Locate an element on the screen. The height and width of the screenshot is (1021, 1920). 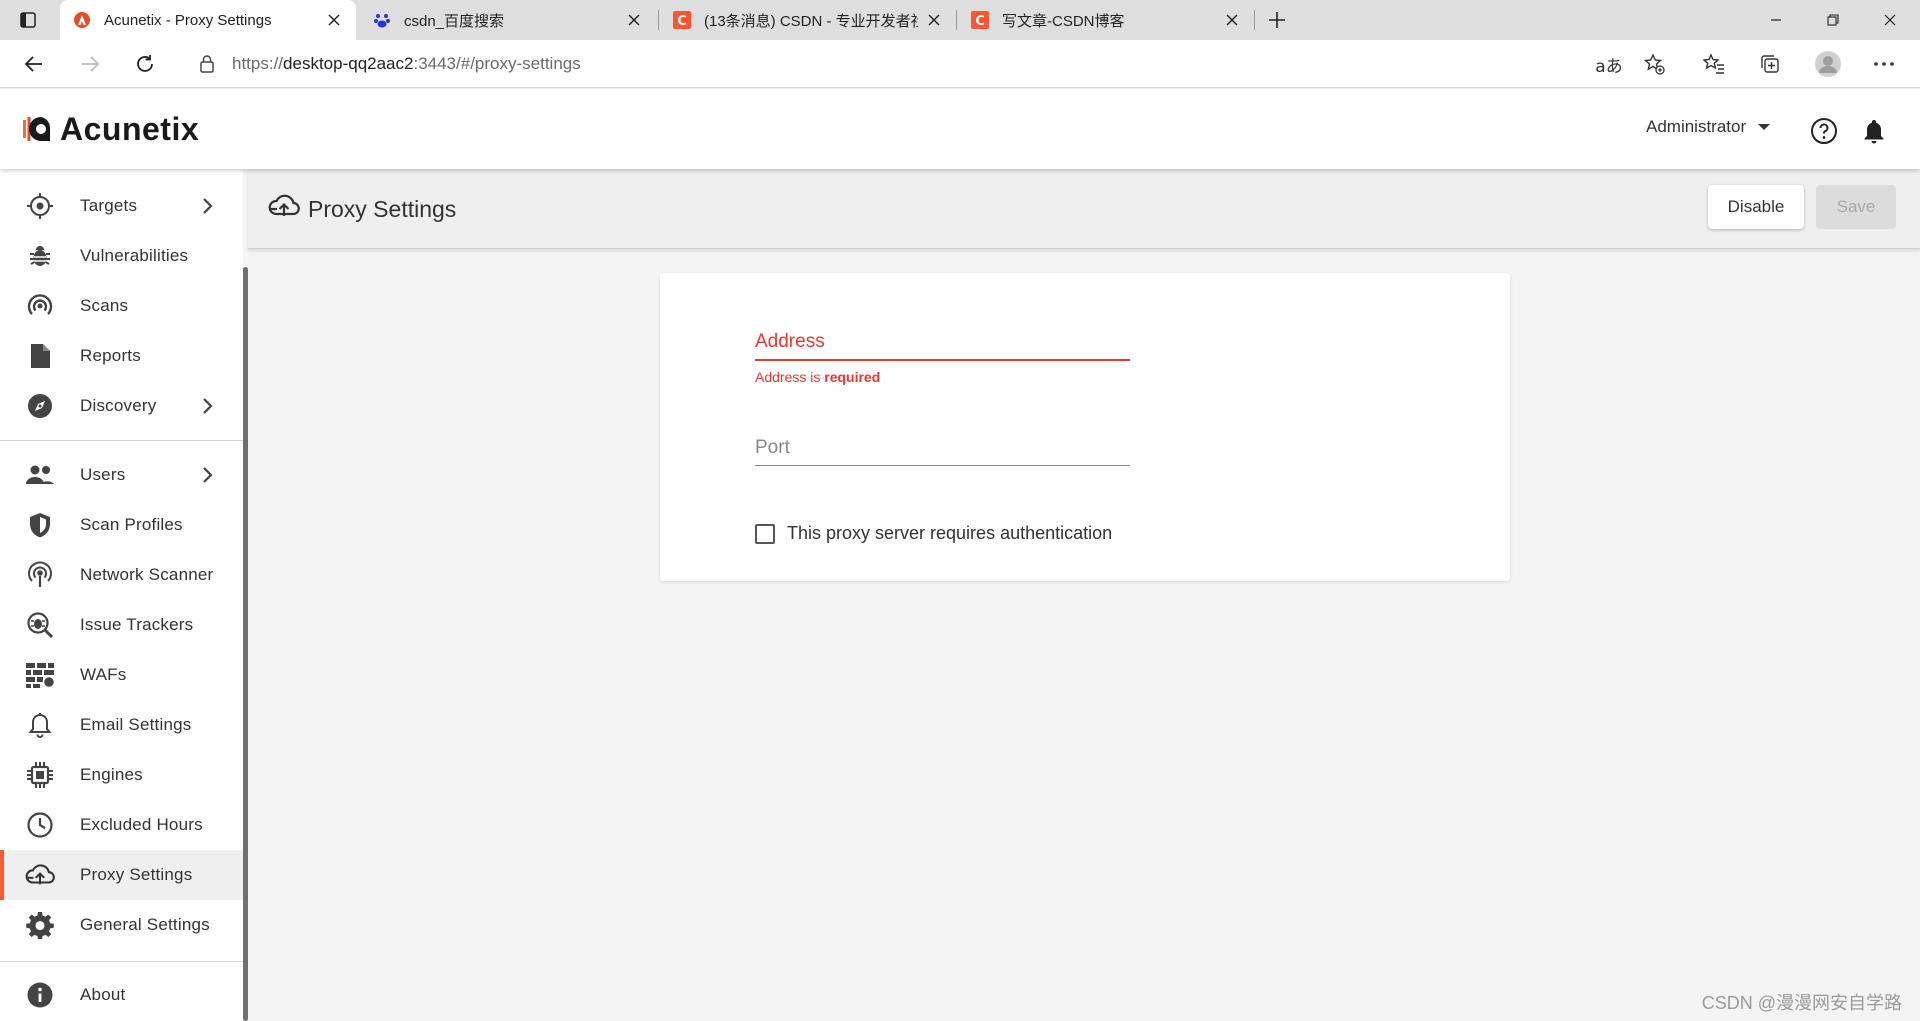
back-arrow-icon is located at coordinates (34, 64).